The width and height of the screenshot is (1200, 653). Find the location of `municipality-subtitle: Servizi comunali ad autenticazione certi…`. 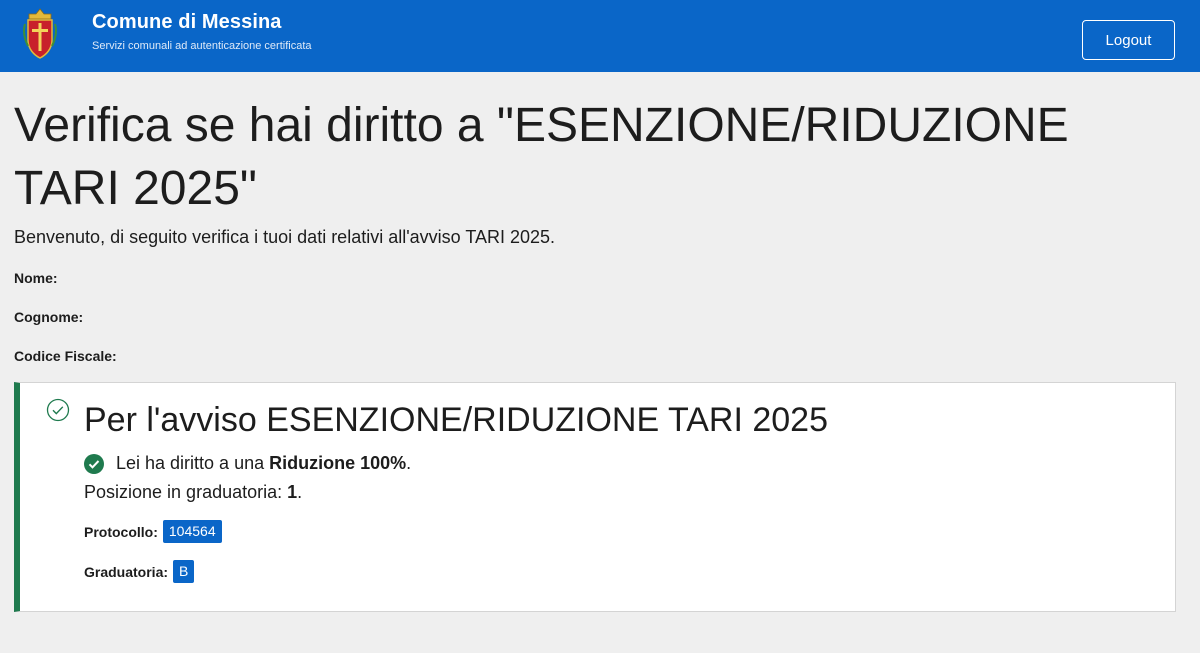

municipality-subtitle: Servizi comunali ad autenticazione certi… is located at coordinates (202, 46).